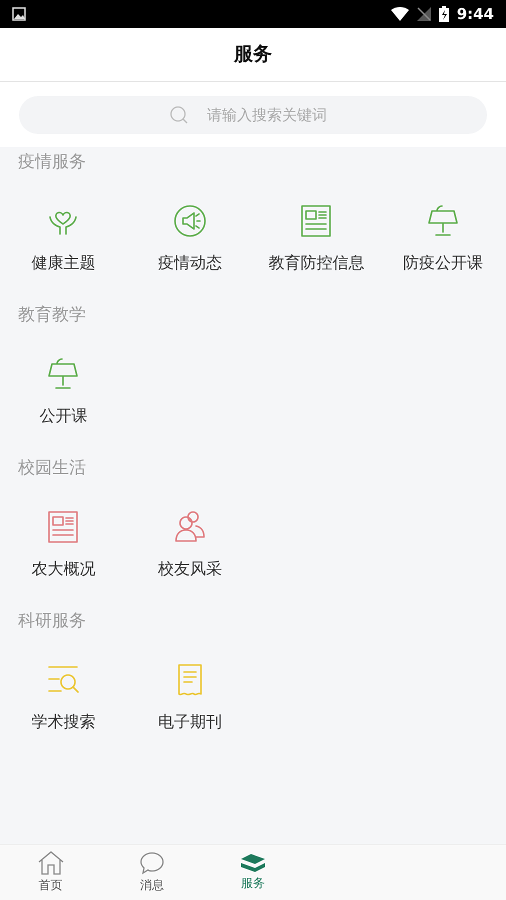 Image resolution: width=506 pixels, height=900 pixels. I want to click on section-title: 科研服务, so click(52, 621).